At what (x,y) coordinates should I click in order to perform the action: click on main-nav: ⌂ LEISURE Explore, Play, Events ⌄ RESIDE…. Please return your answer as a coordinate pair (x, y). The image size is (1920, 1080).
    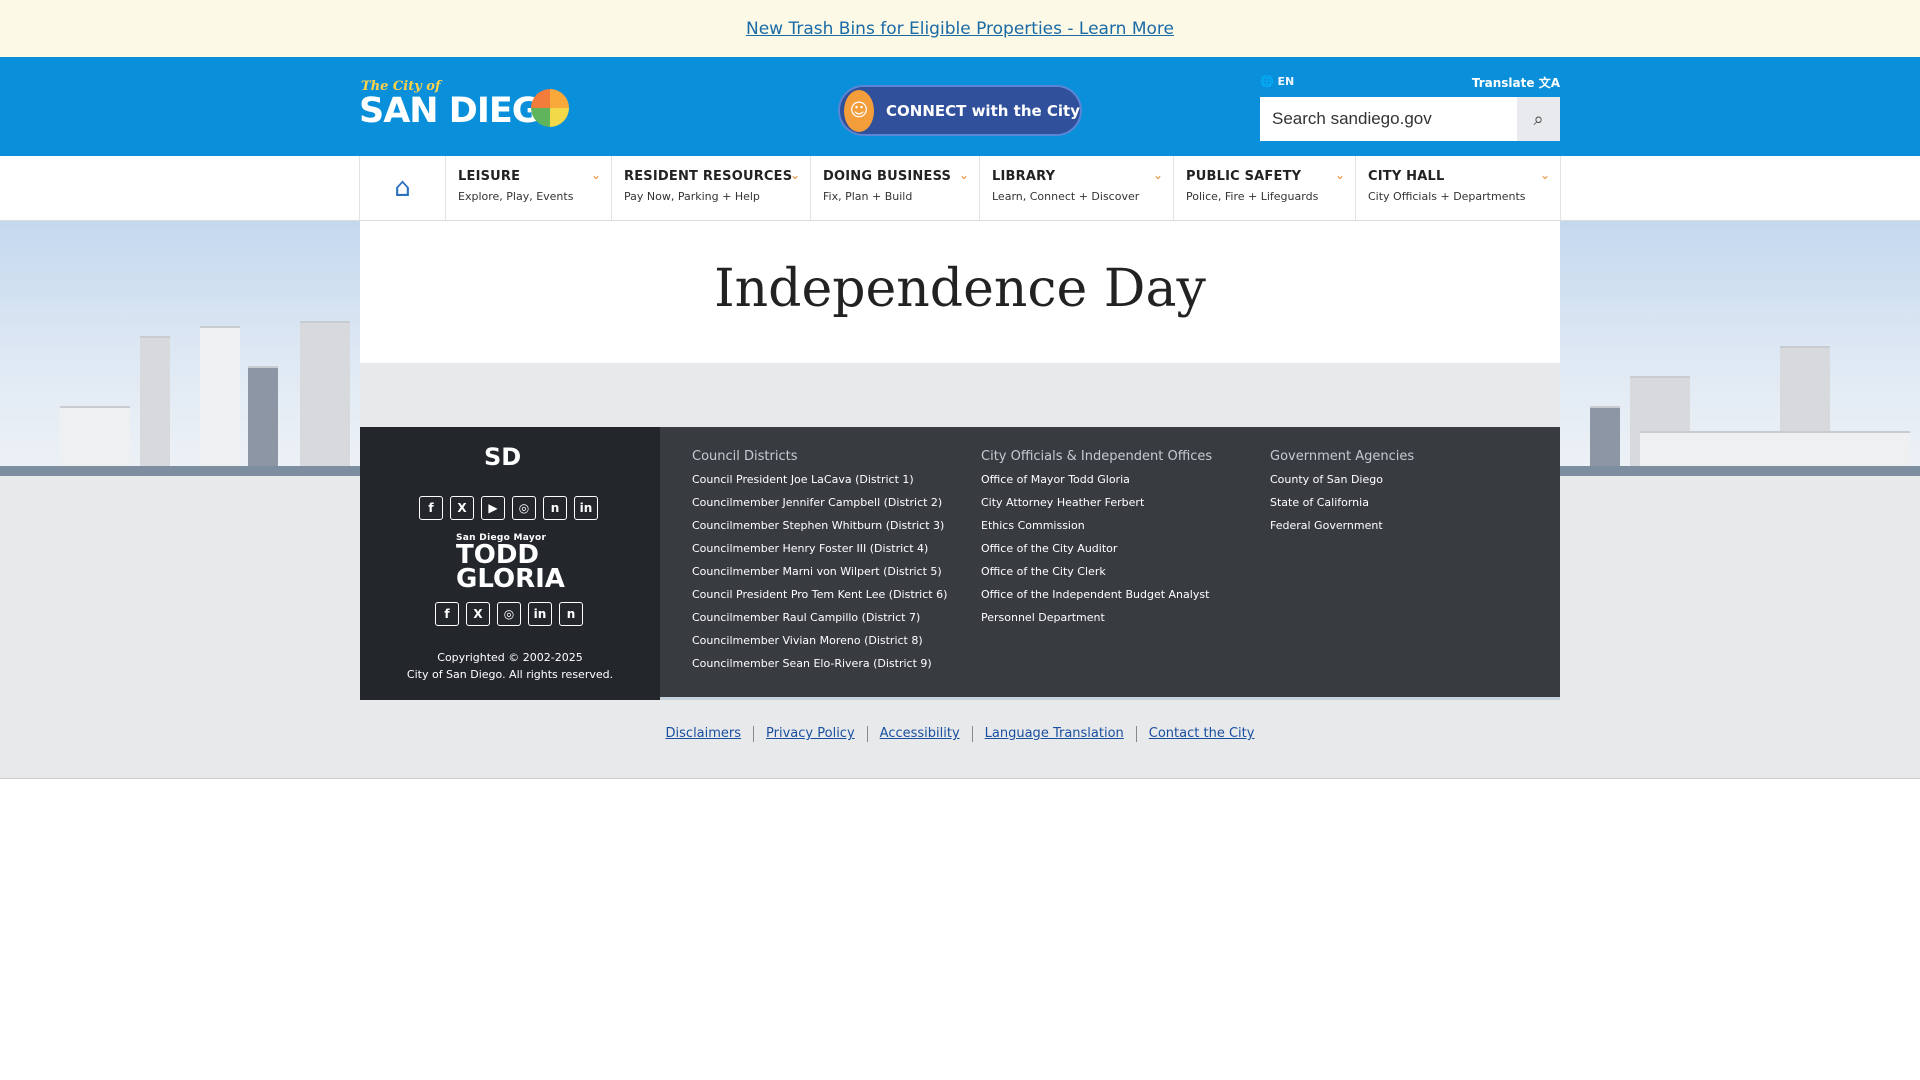
    Looking at the image, I should click on (960, 188).